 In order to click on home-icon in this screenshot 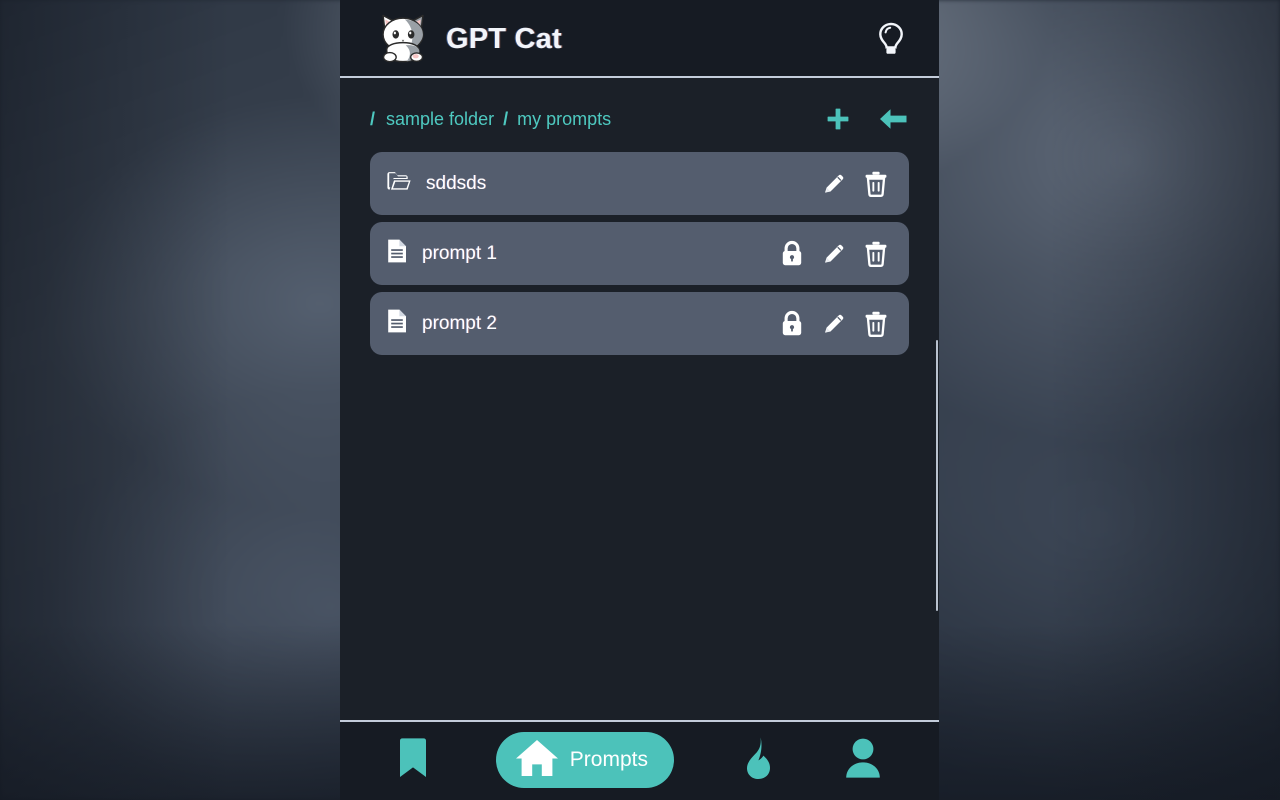, I will do `click(537, 760)`.